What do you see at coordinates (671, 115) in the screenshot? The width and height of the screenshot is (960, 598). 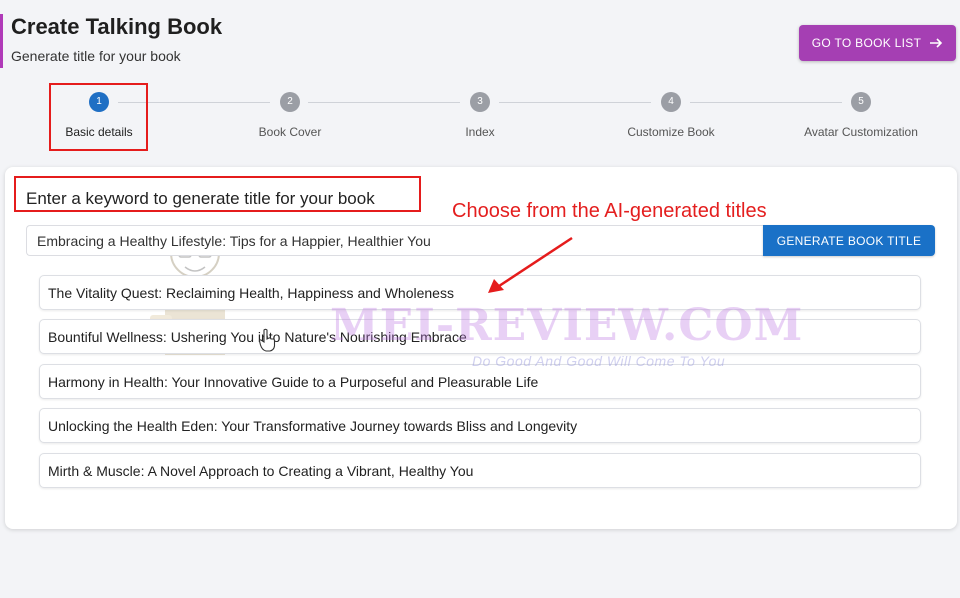 I see `step-customize-book: 4 Customize Book` at bounding box center [671, 115].